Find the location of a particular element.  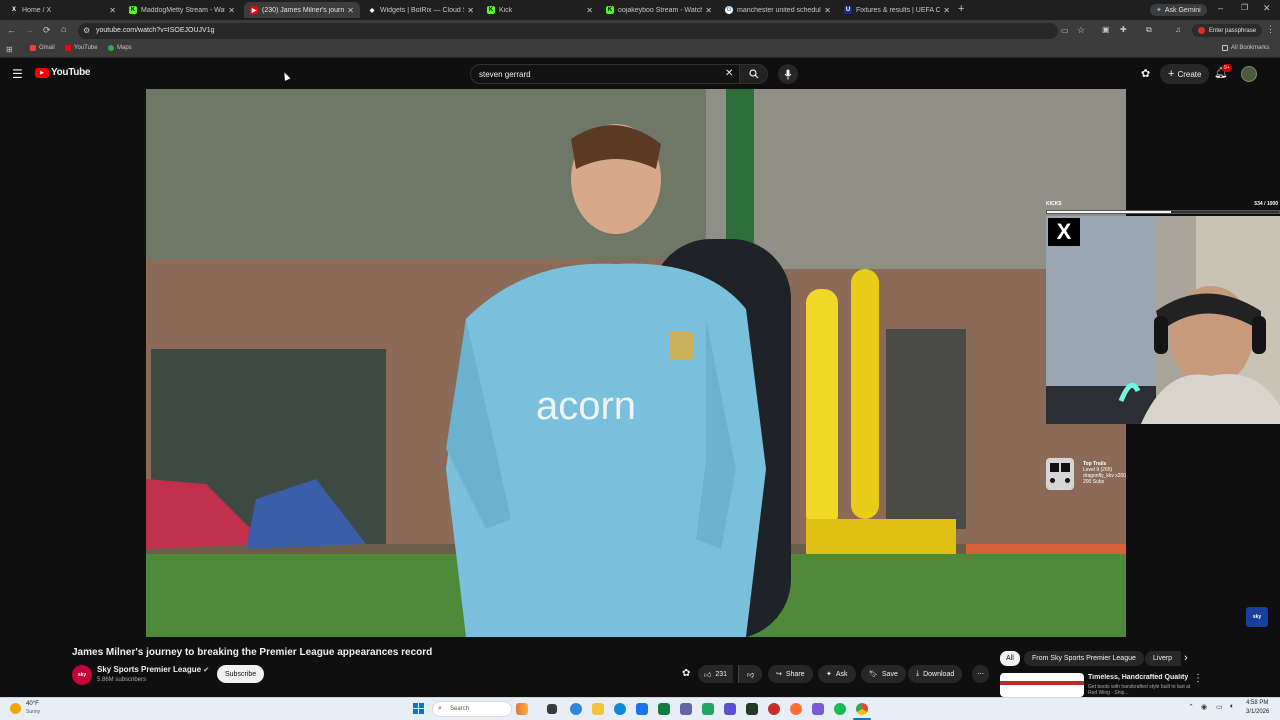

edge-browser-icon is located at coordinates (620, 709).